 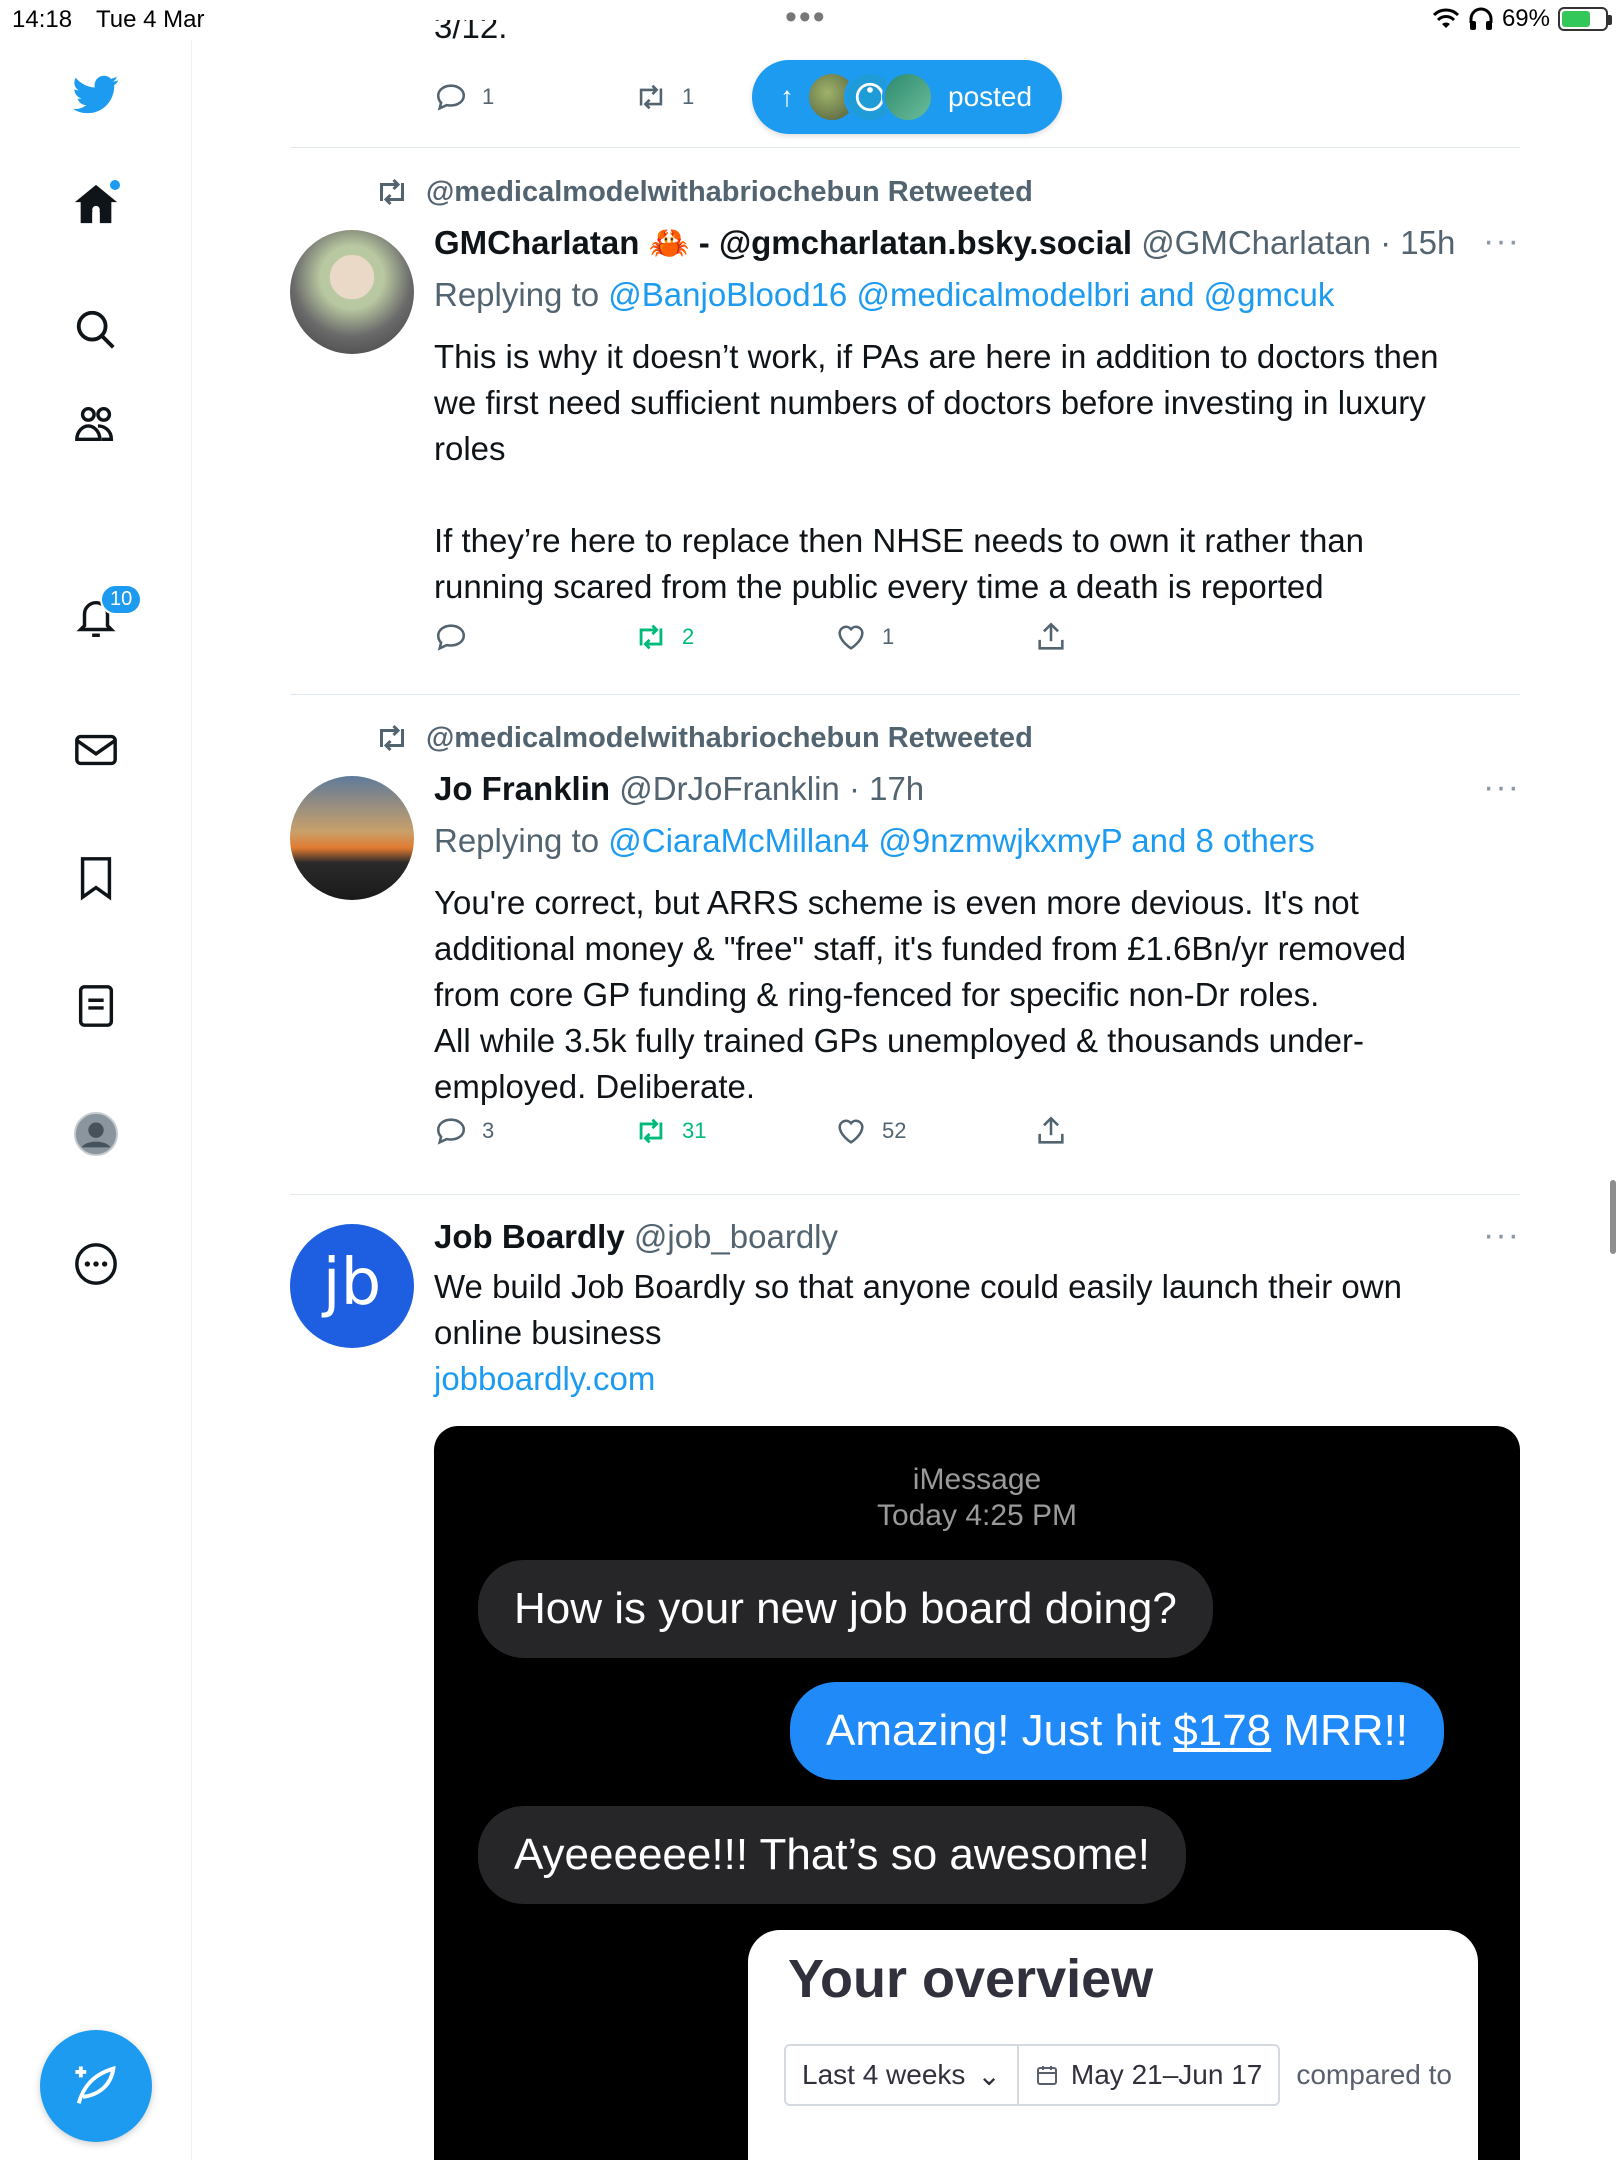 I want to click on avatar-logo-text: jb, so click(x=352, y=1283).